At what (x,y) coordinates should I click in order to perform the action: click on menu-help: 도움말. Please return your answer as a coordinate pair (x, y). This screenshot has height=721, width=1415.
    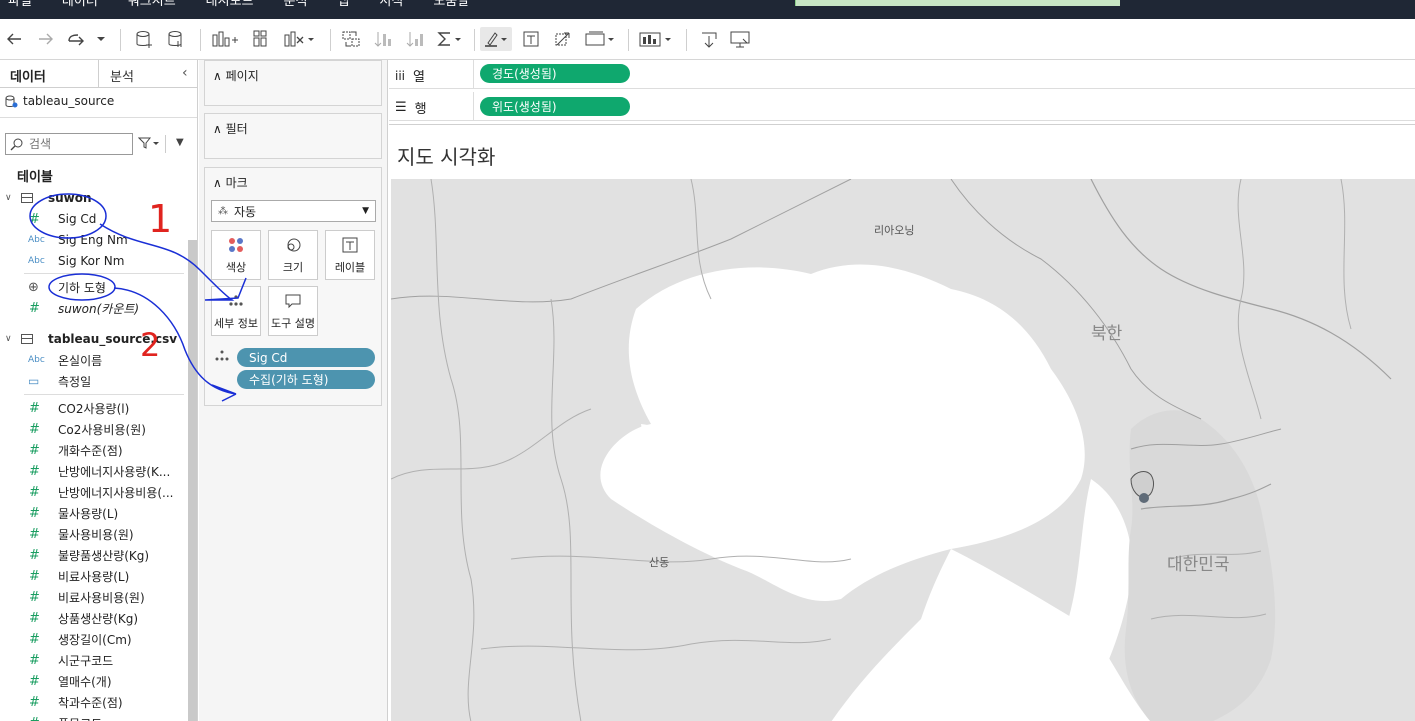
    Looking at the image, I should click on (451, 4).